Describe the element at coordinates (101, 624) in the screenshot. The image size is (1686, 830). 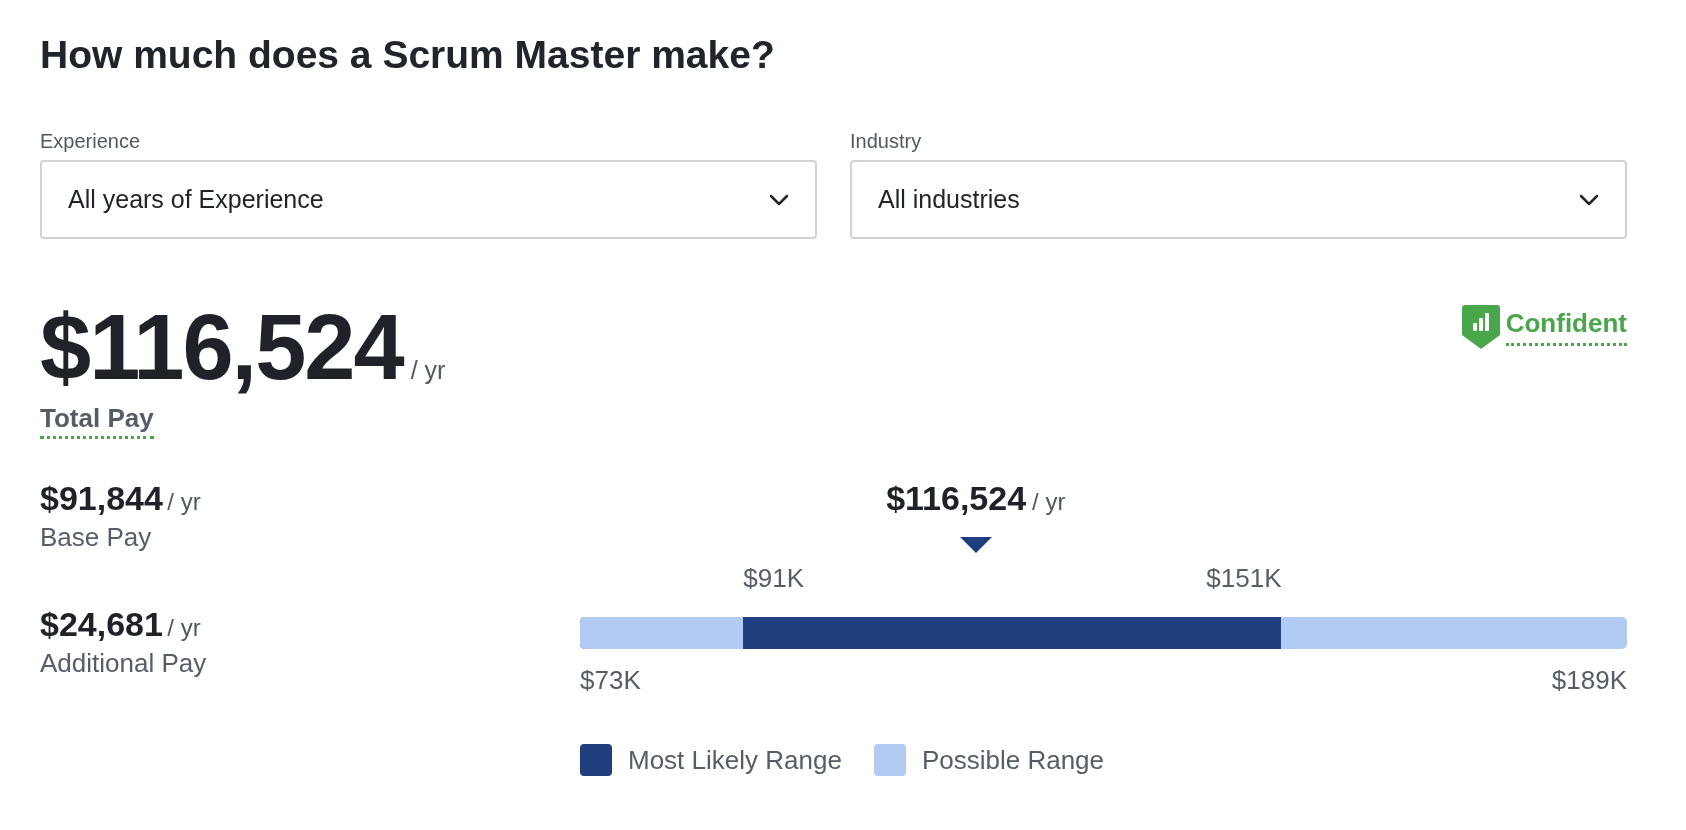
I see `pay-amount: $24,681` at that location.